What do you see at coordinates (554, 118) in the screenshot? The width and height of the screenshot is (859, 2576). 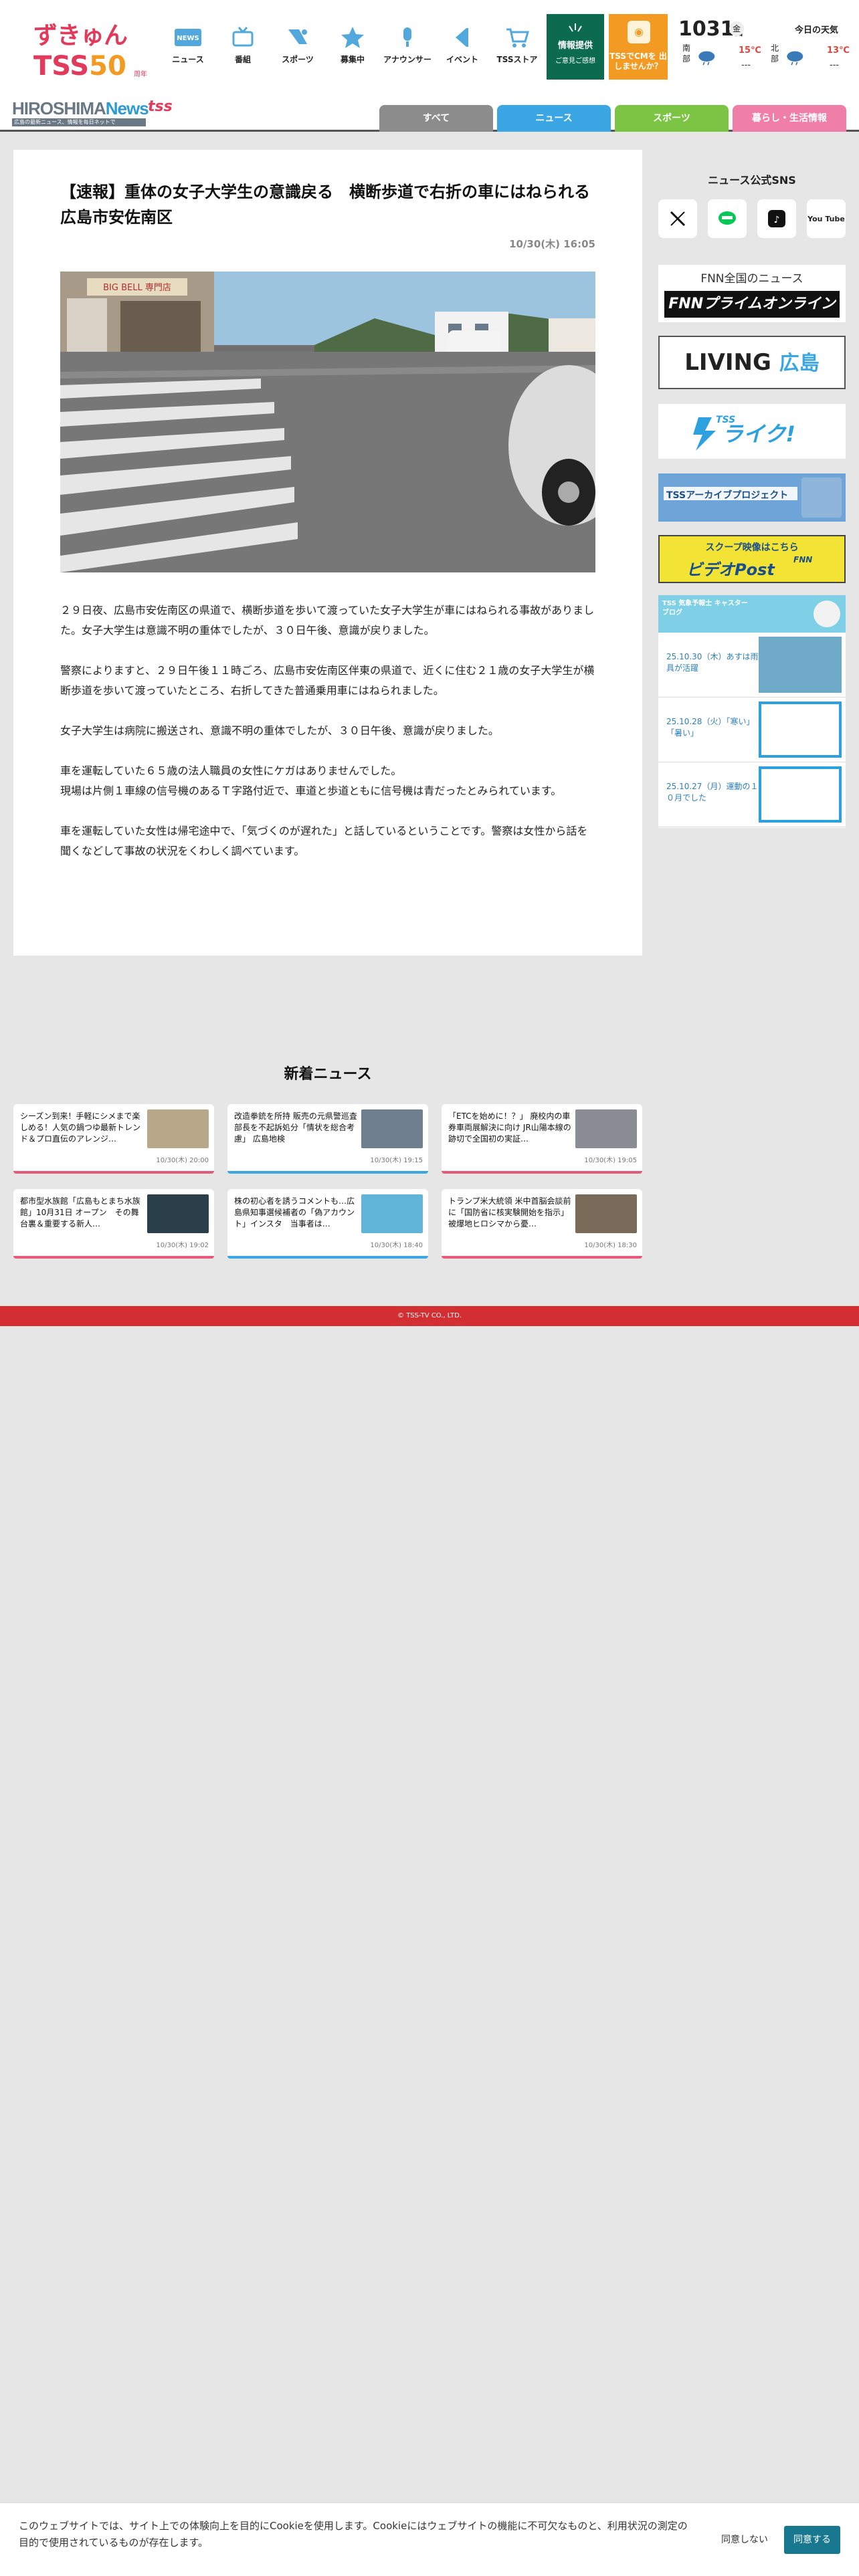 I see `tab-news: ニュース` at bounding box center [554, 118].